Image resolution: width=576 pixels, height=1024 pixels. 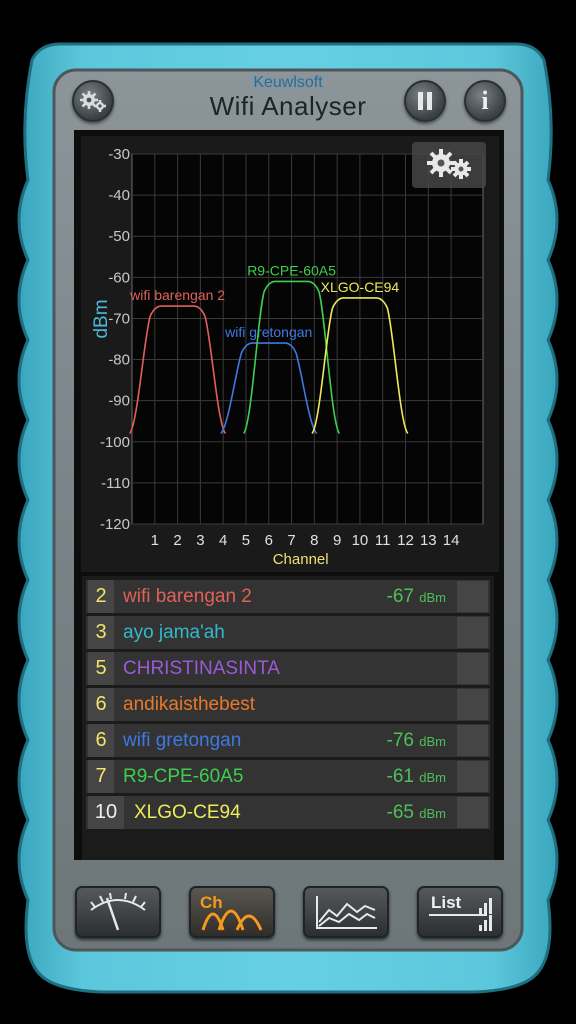 I want to click on signal-meter-icon, so click(x=118, y=911).